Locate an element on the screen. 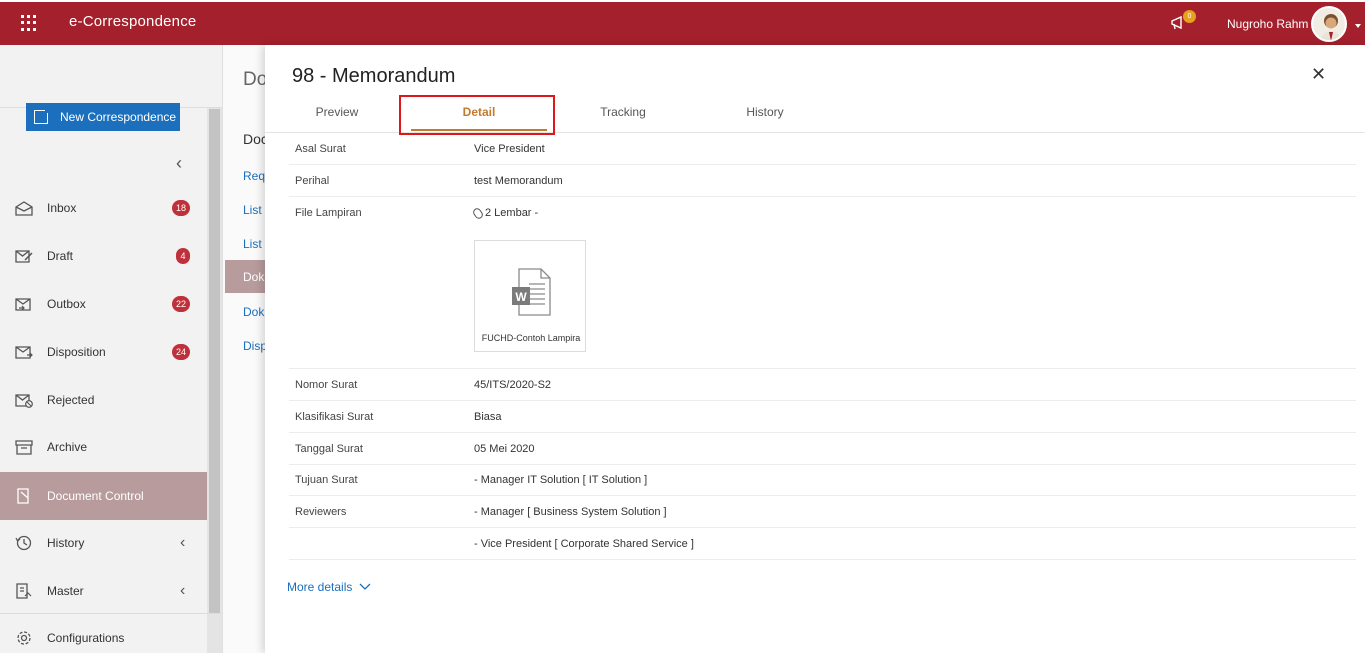  attachment-file-name: FUCHD-Contoh Lampira is located at coordinates (531, 338).